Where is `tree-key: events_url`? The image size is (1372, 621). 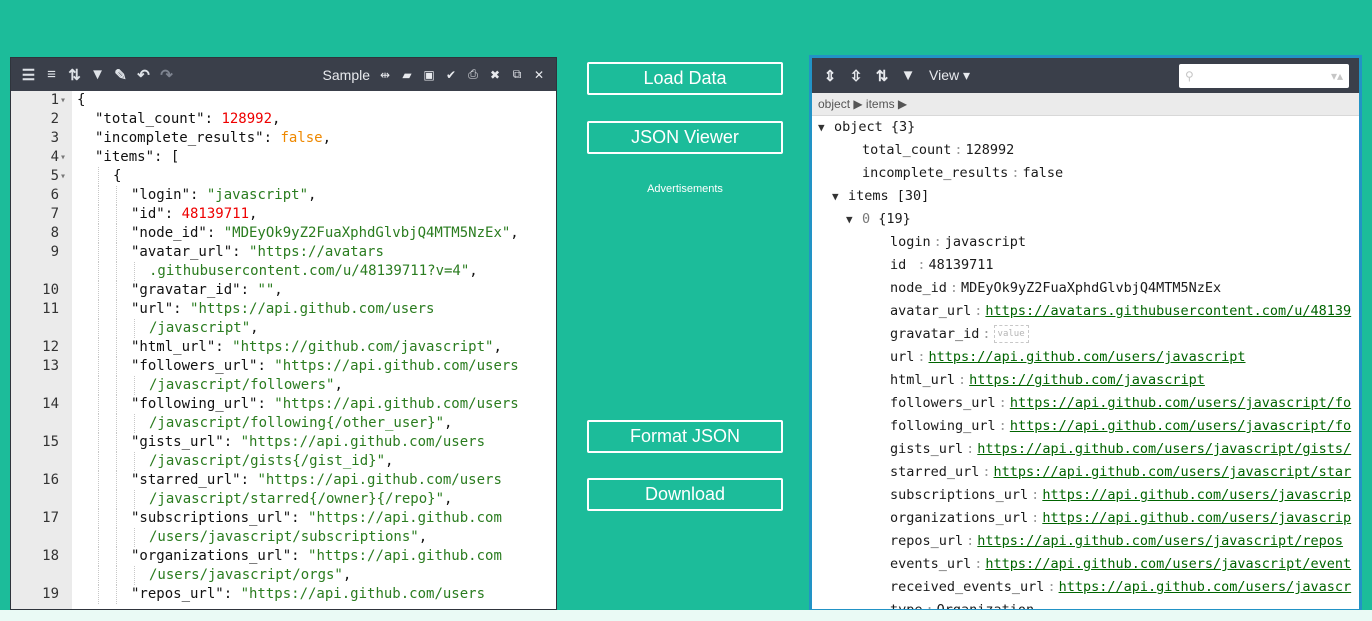
tree-key: events_url is located at coordinates (930, 564).